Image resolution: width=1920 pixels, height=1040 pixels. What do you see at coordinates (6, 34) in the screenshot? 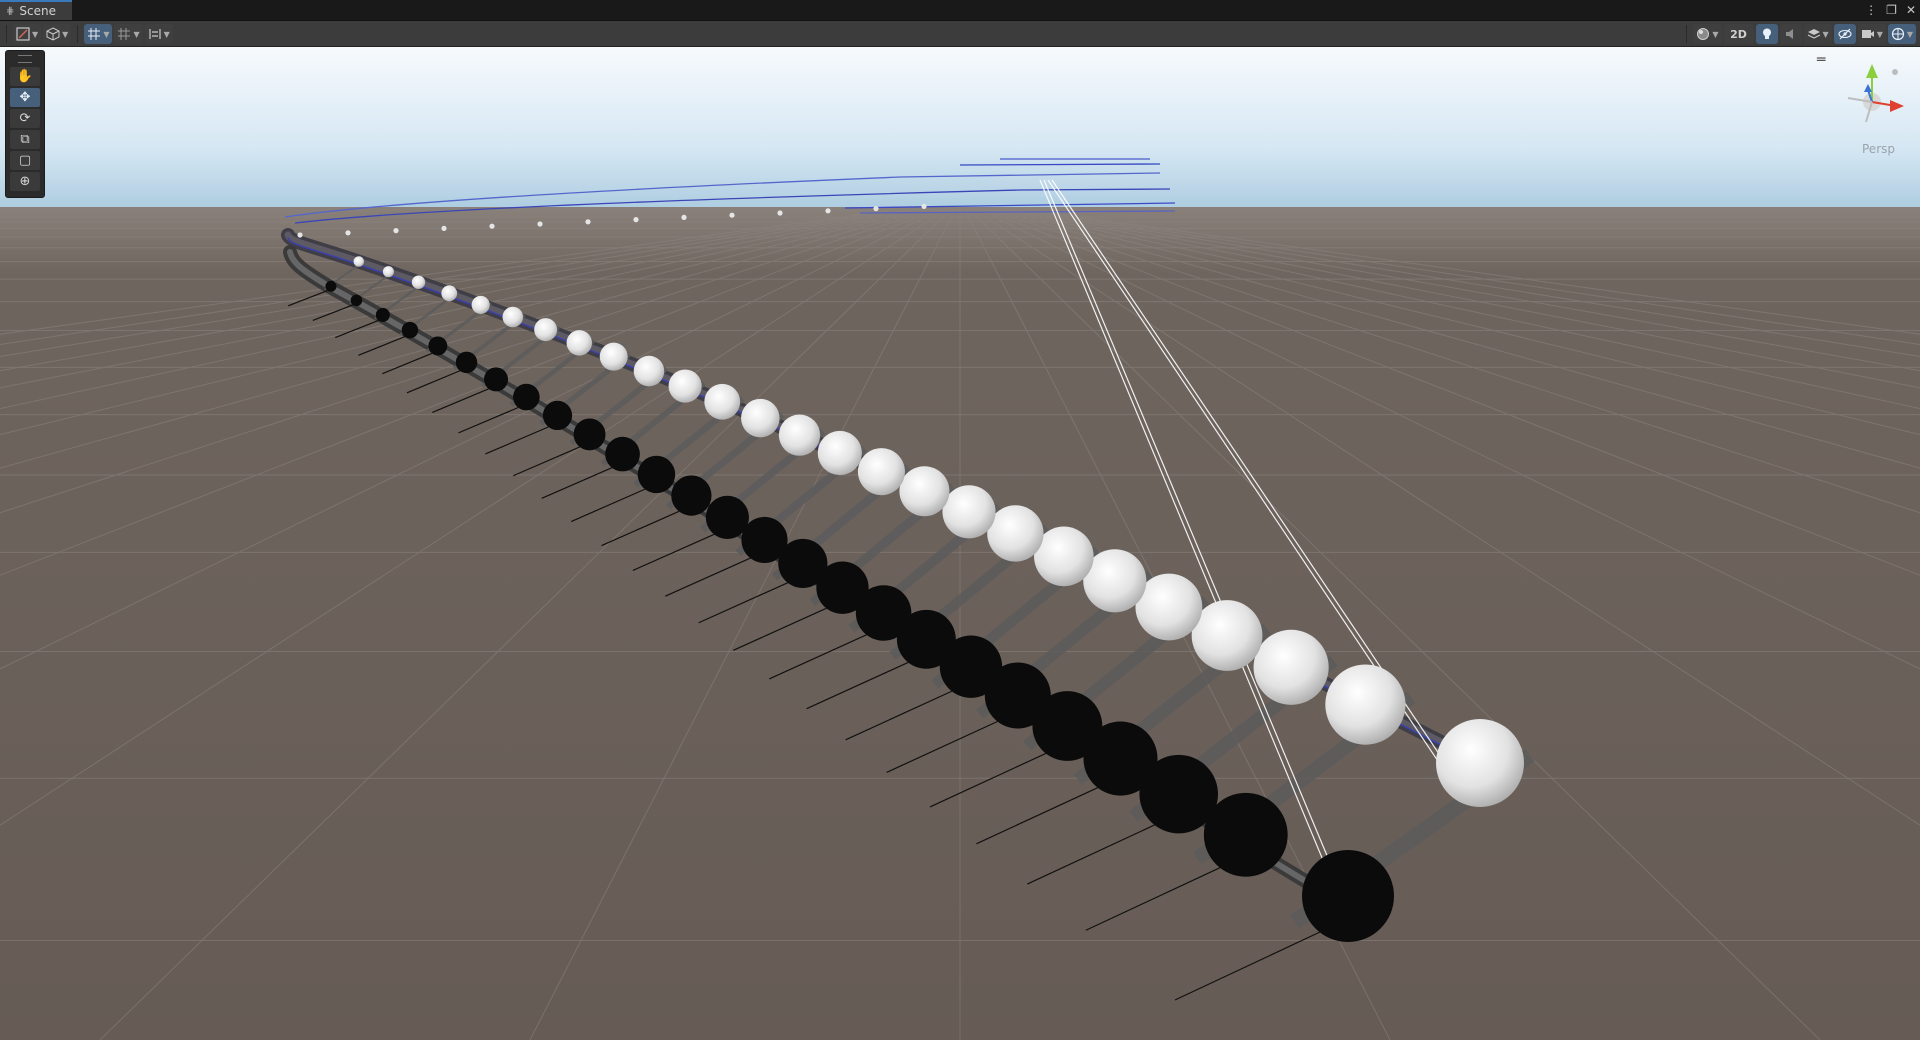
I see `toolbar-grip` at bounding box center [6, 34].